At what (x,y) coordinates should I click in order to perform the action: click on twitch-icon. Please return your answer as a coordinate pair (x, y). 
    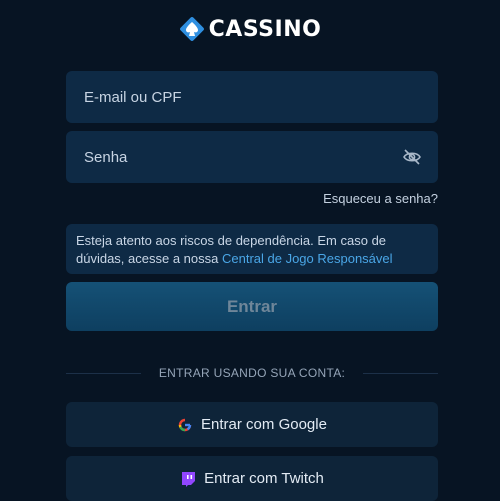
    Looking at the image, I should click on (189, 479).